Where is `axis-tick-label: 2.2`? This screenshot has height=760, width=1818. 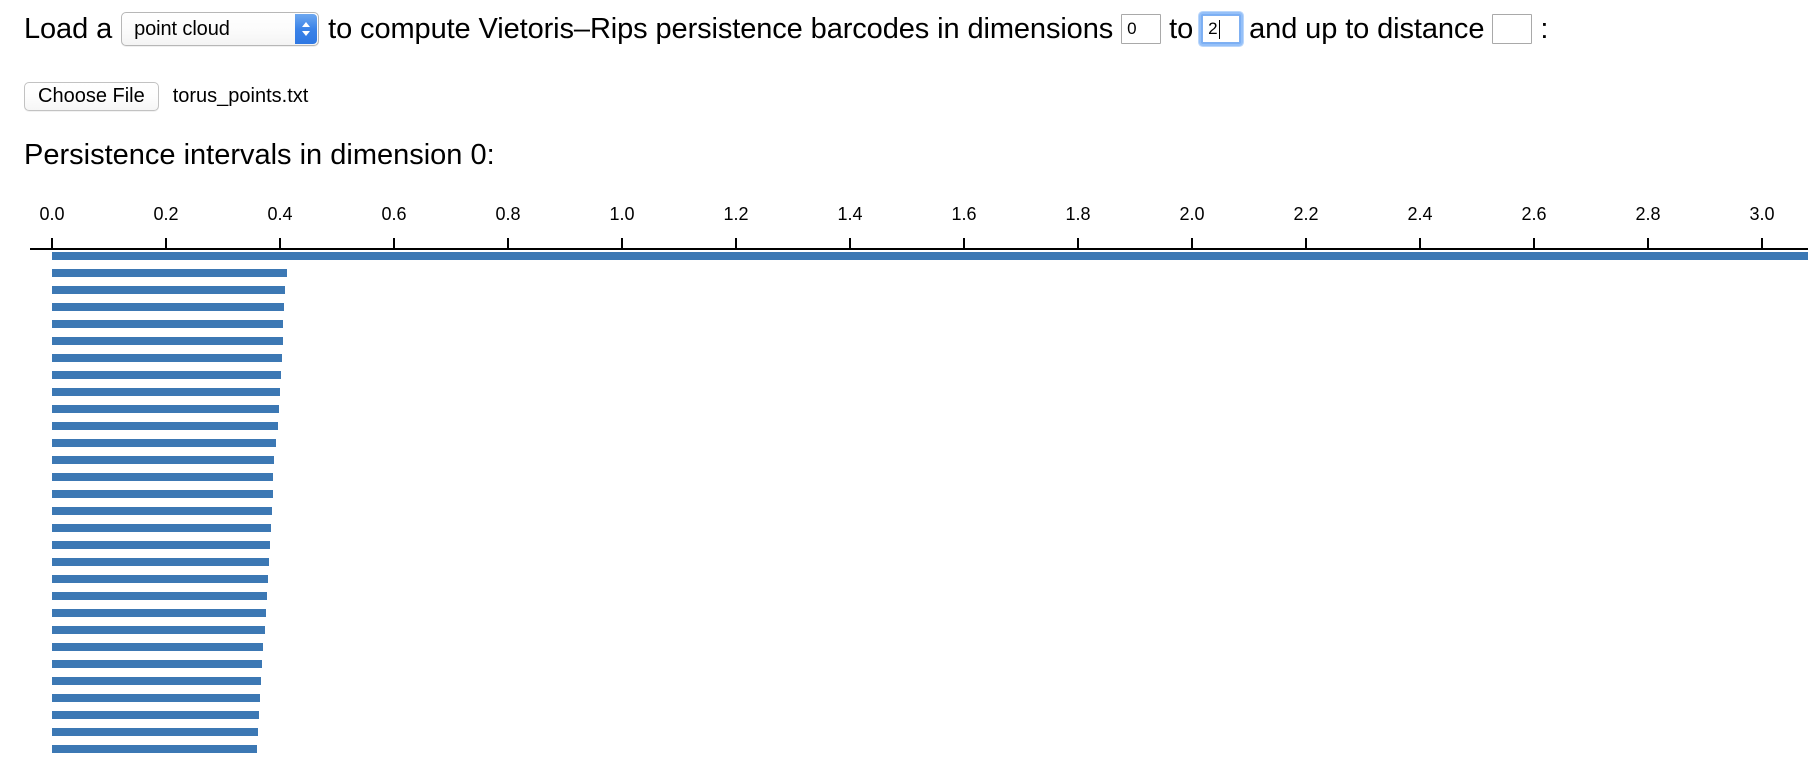
axis-tick-label: 2.2 is located at coordinates (1306, 214).